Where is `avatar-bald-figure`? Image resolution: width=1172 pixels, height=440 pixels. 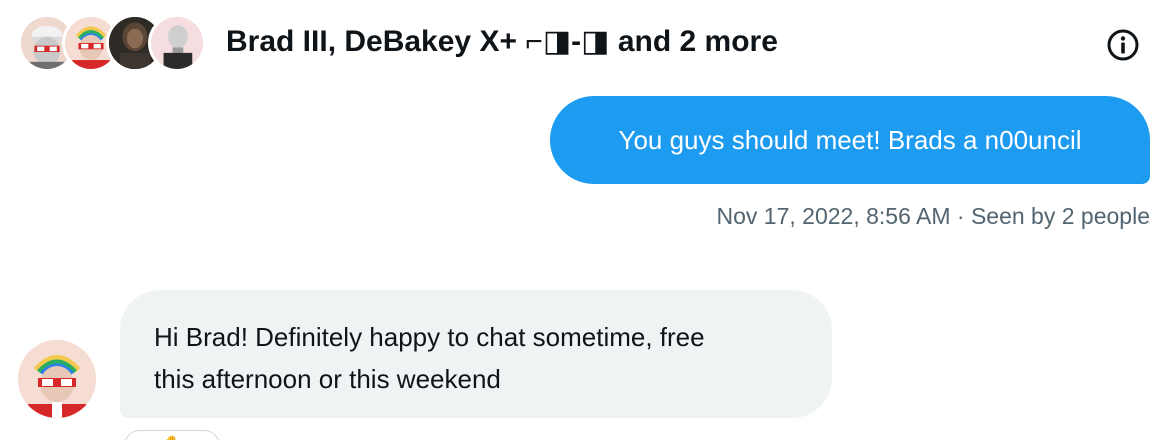 avatar-bald-figure is located at coordinates (177, 43).